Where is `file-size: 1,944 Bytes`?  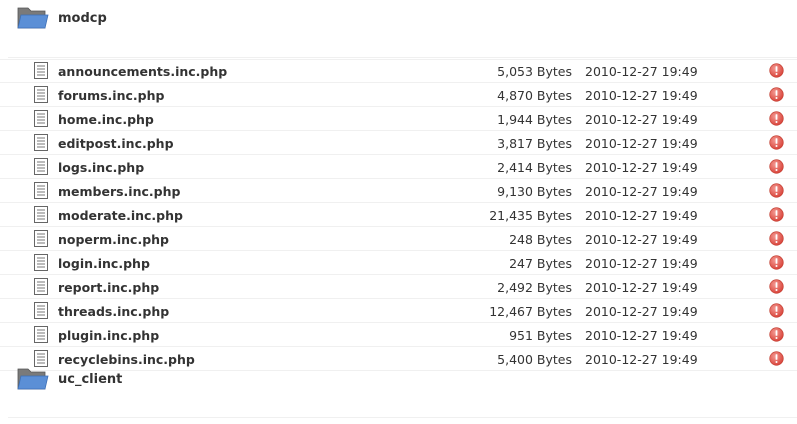
file-size: 1,944 Bytes is located at coordinates (534, 119).